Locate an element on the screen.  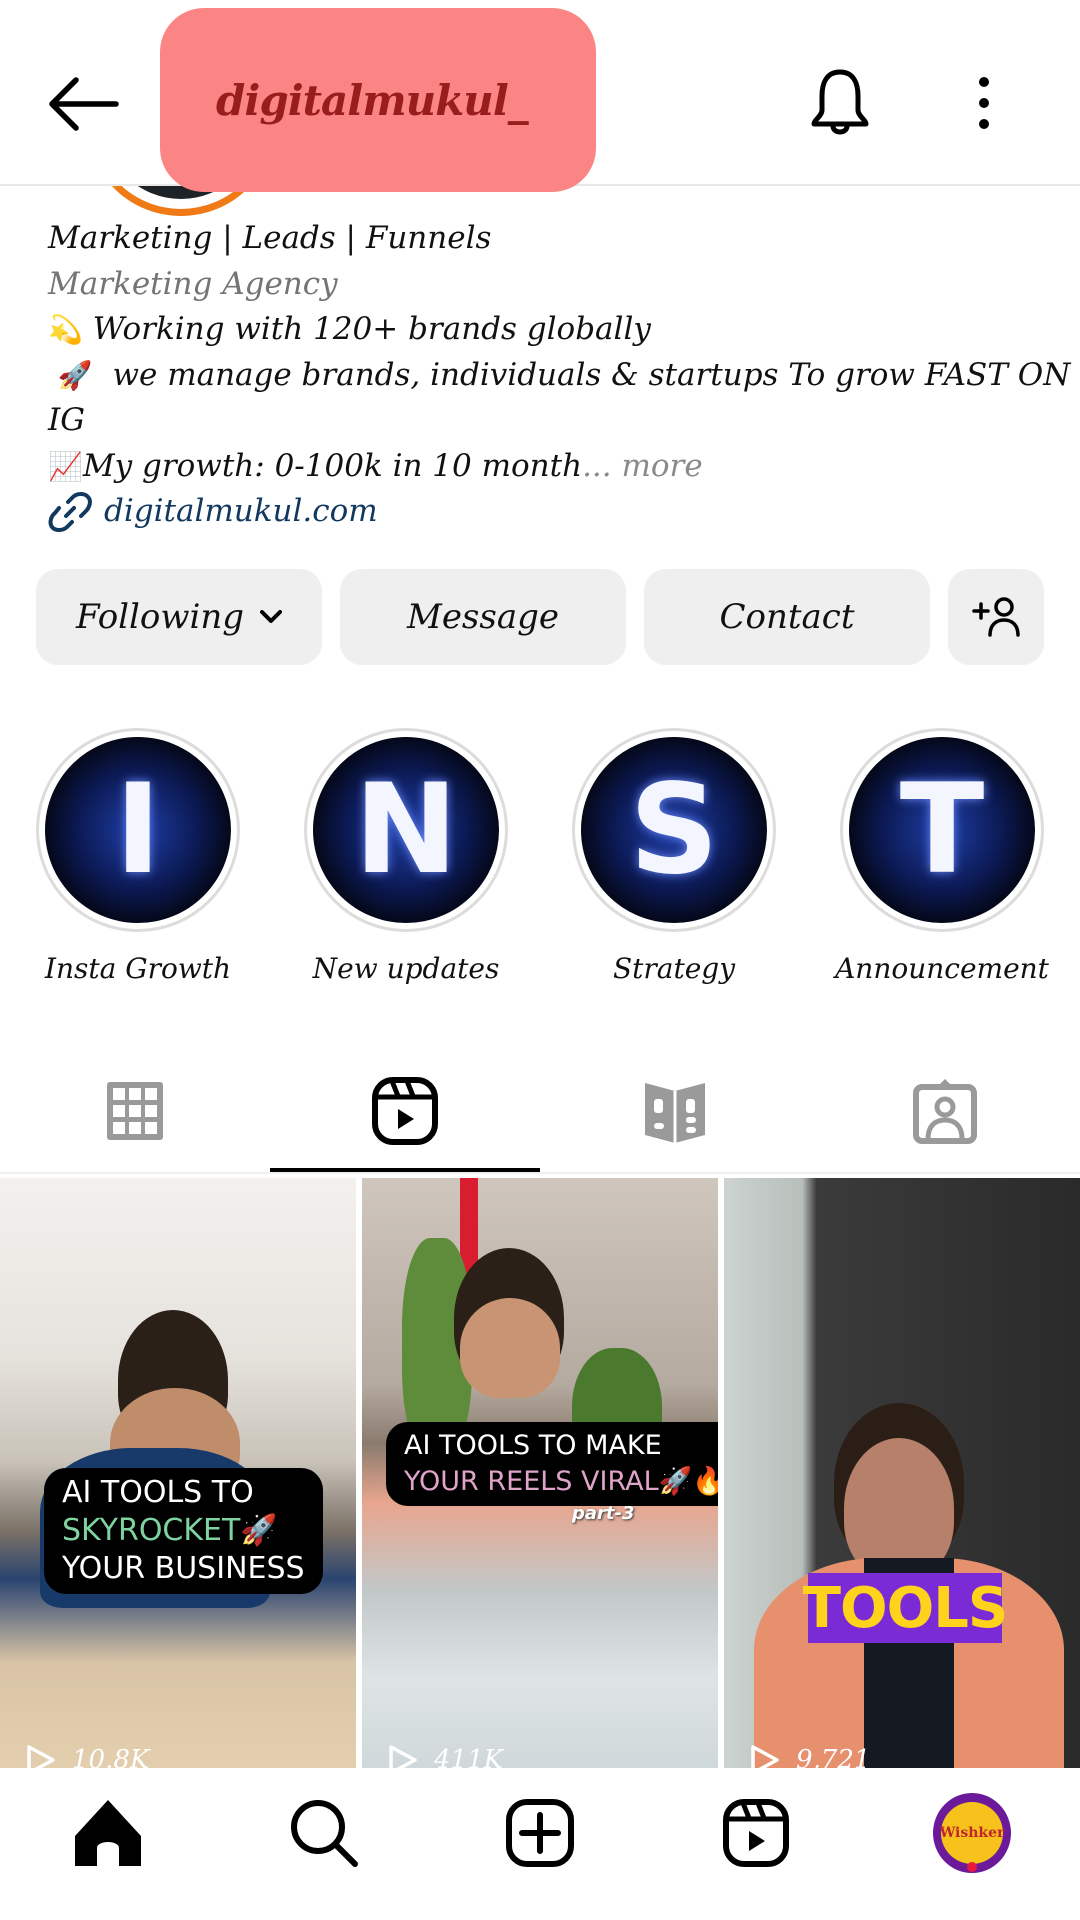
plus-square-icon is located at coordinates (540, 1833).